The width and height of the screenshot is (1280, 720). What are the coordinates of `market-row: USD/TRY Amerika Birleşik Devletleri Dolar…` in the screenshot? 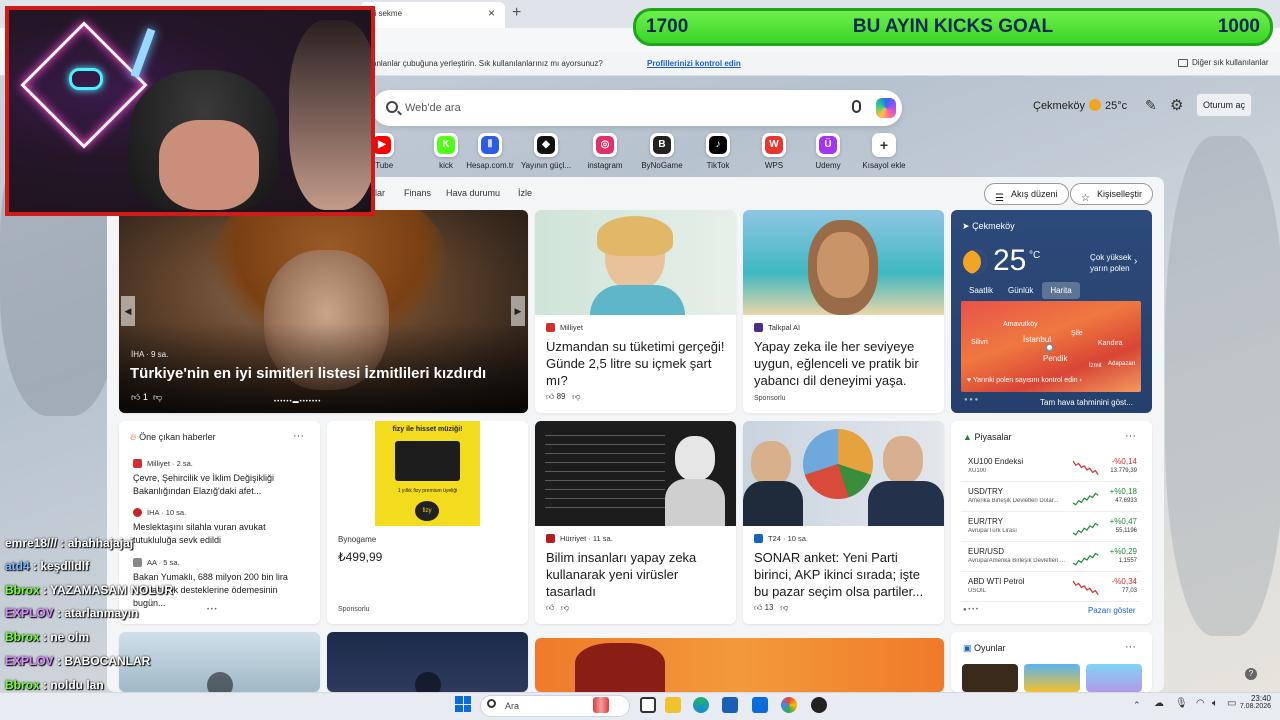 It's located at (1051, 498).